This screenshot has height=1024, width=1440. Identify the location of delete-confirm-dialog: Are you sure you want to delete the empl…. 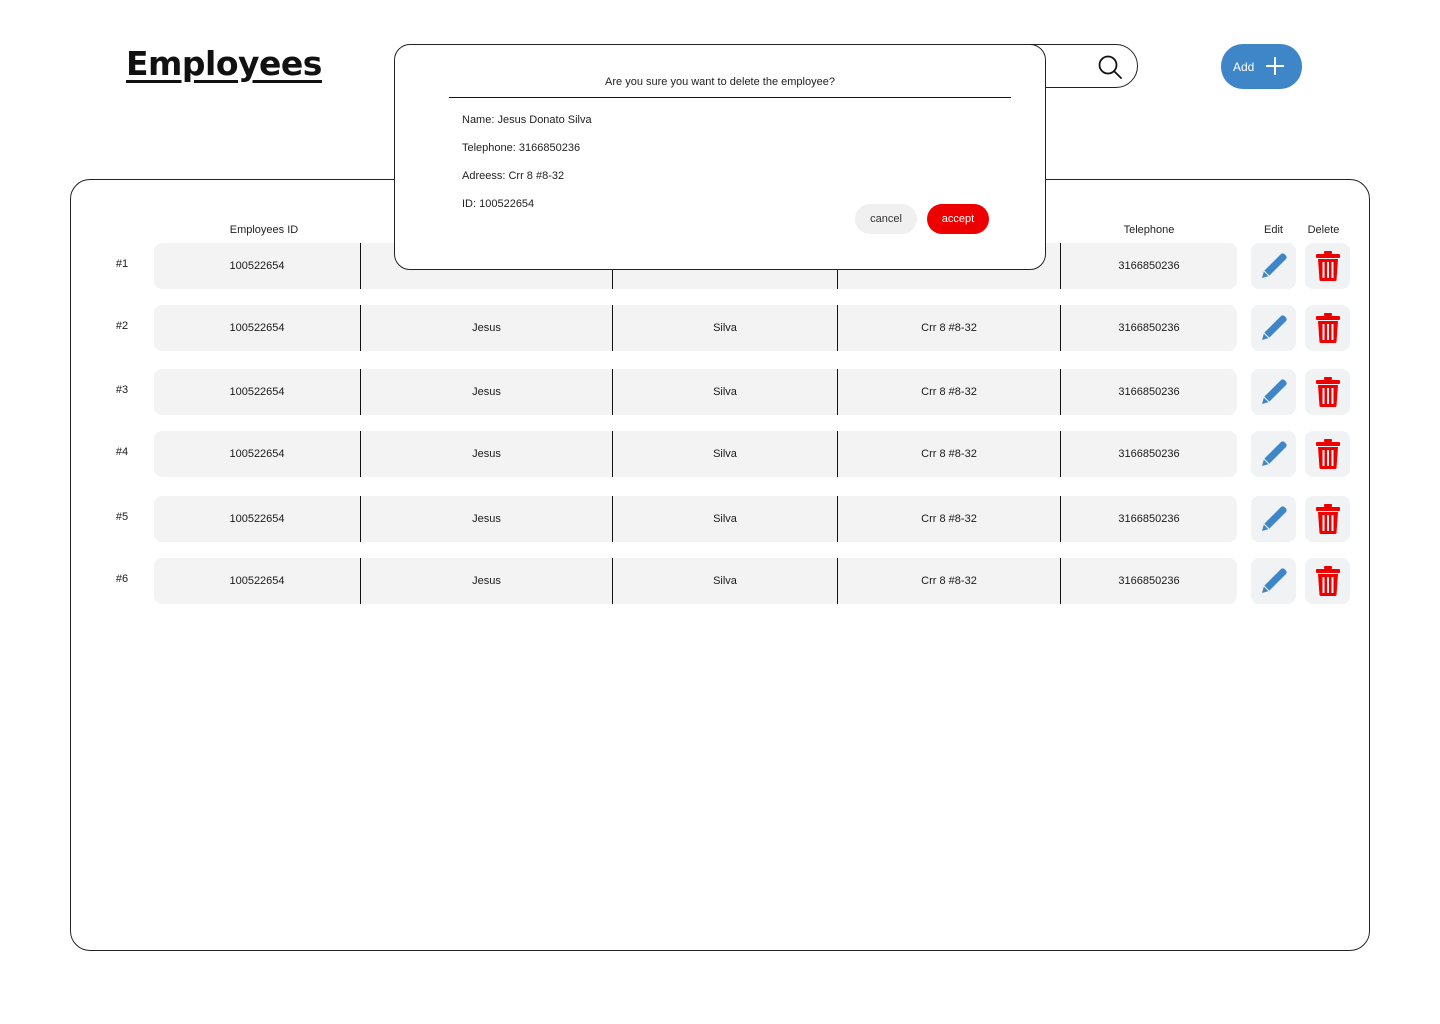
(720, 157).